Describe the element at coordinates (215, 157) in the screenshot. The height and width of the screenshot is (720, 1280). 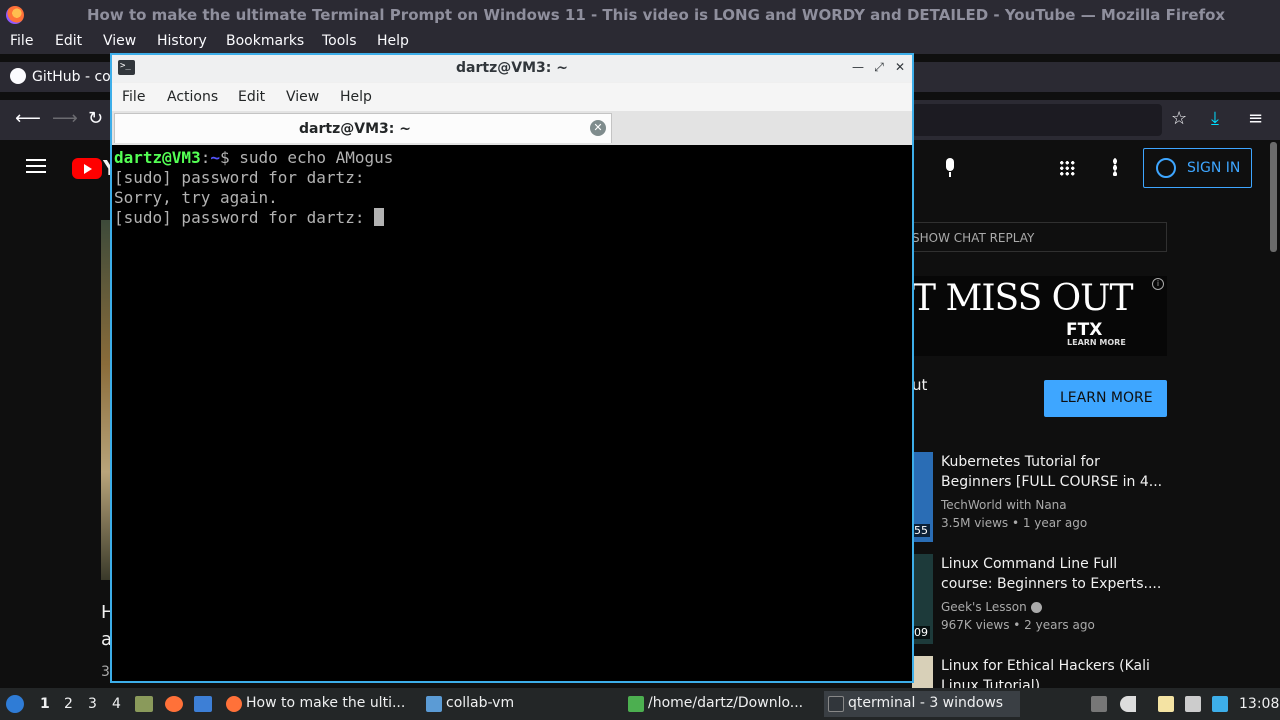
I see `prompt-directory: ~` at that location.